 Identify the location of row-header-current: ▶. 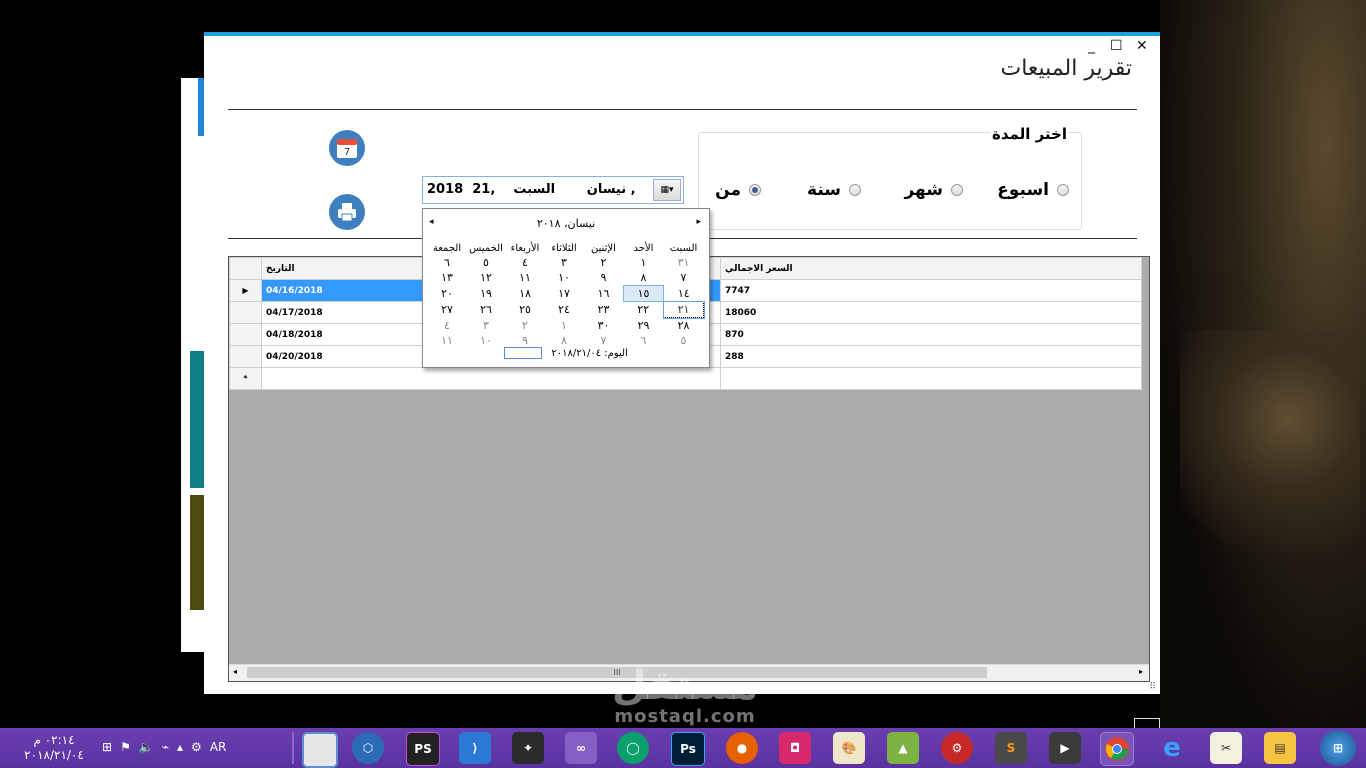
(245, 290).